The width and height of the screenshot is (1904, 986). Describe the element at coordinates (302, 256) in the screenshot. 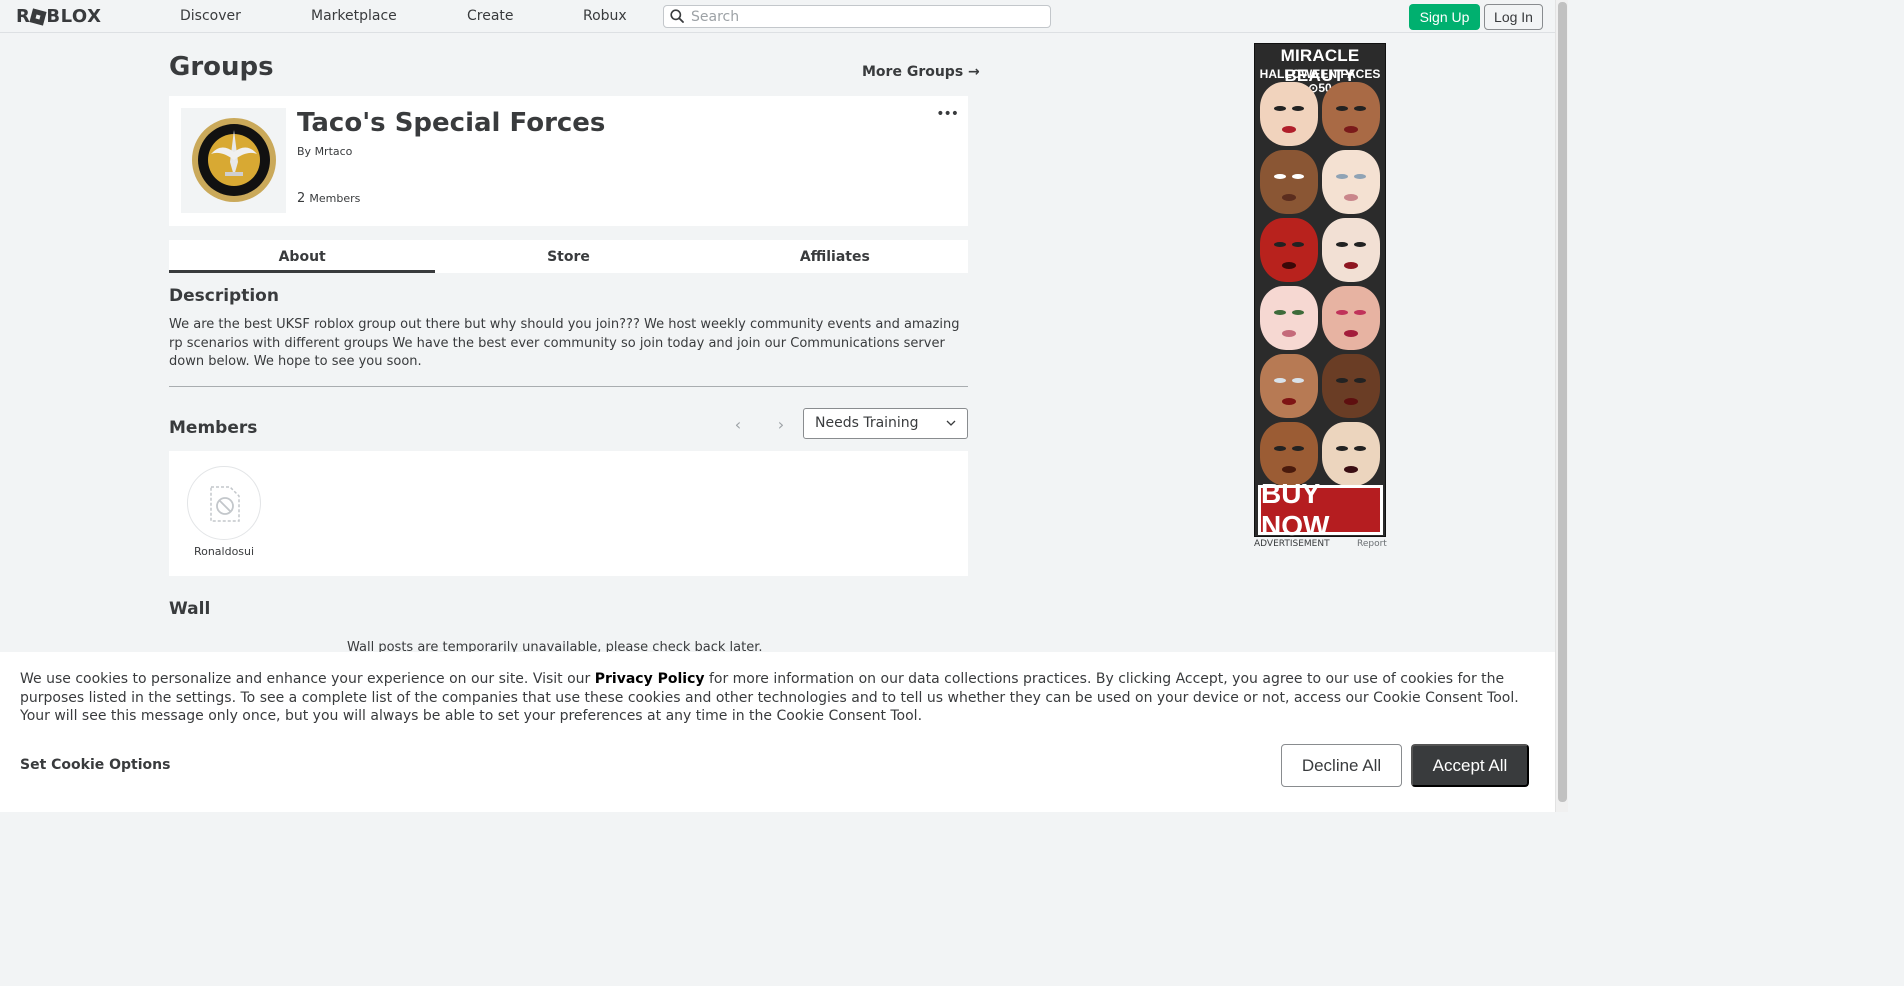

I see `tab-about: About` at that location.